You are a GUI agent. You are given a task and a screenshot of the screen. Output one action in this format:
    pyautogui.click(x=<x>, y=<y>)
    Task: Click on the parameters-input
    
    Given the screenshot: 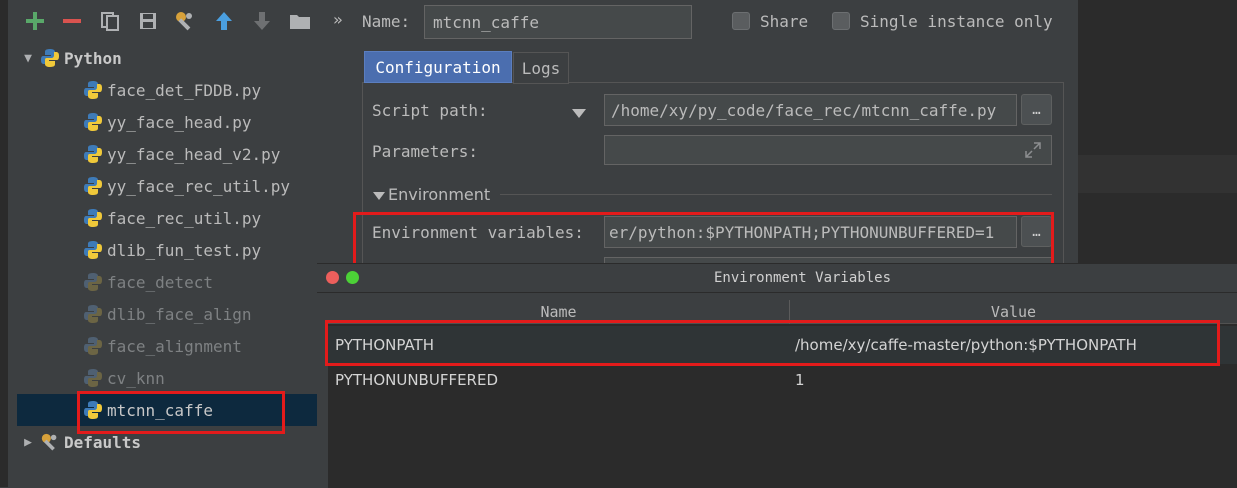 What is the action you would take?
    pyautogui.click(x=828, y=150)
    